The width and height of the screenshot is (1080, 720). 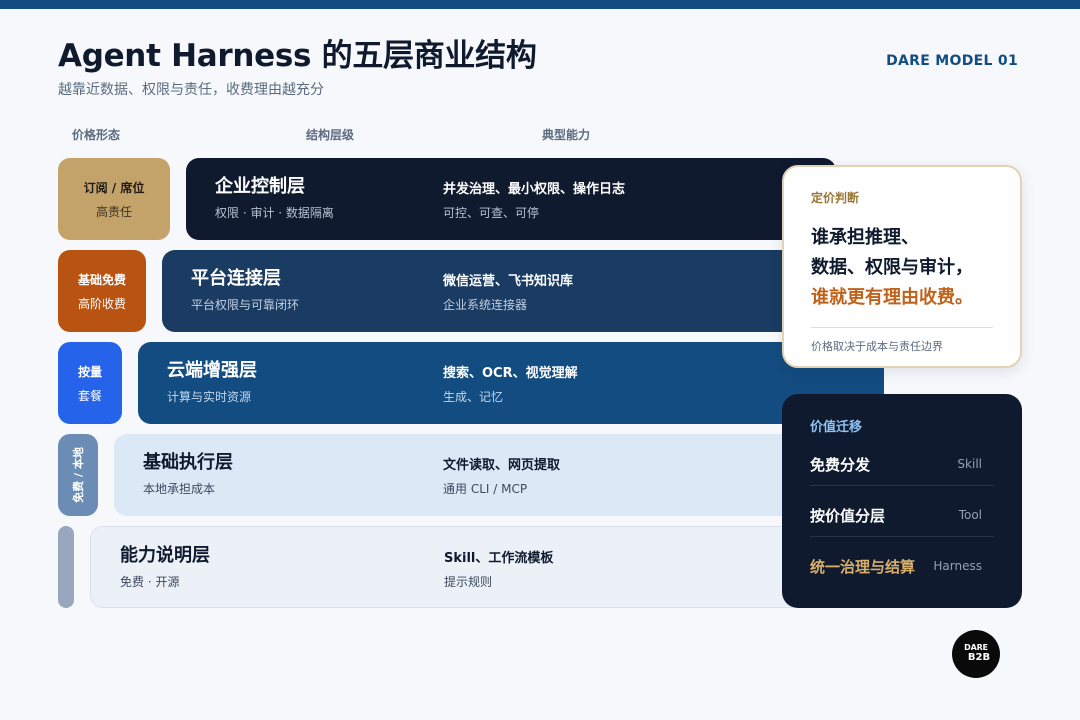 I want to click on layer-cloud-enhance: 云端增强层 计算与实时资源 搜索、OCR、视觉理解 生成、记忆, so click(x=511, y=383).